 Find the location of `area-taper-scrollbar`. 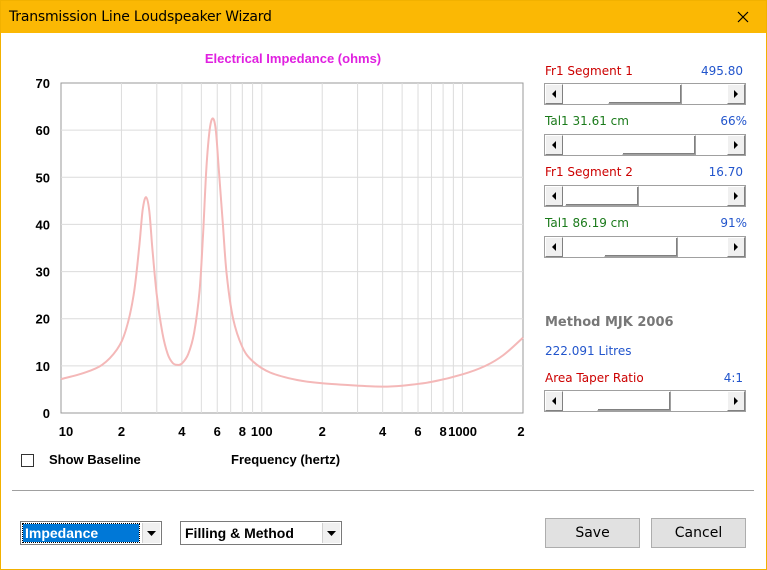

area-taper-scrollbar is located at coordinates (645, 401).